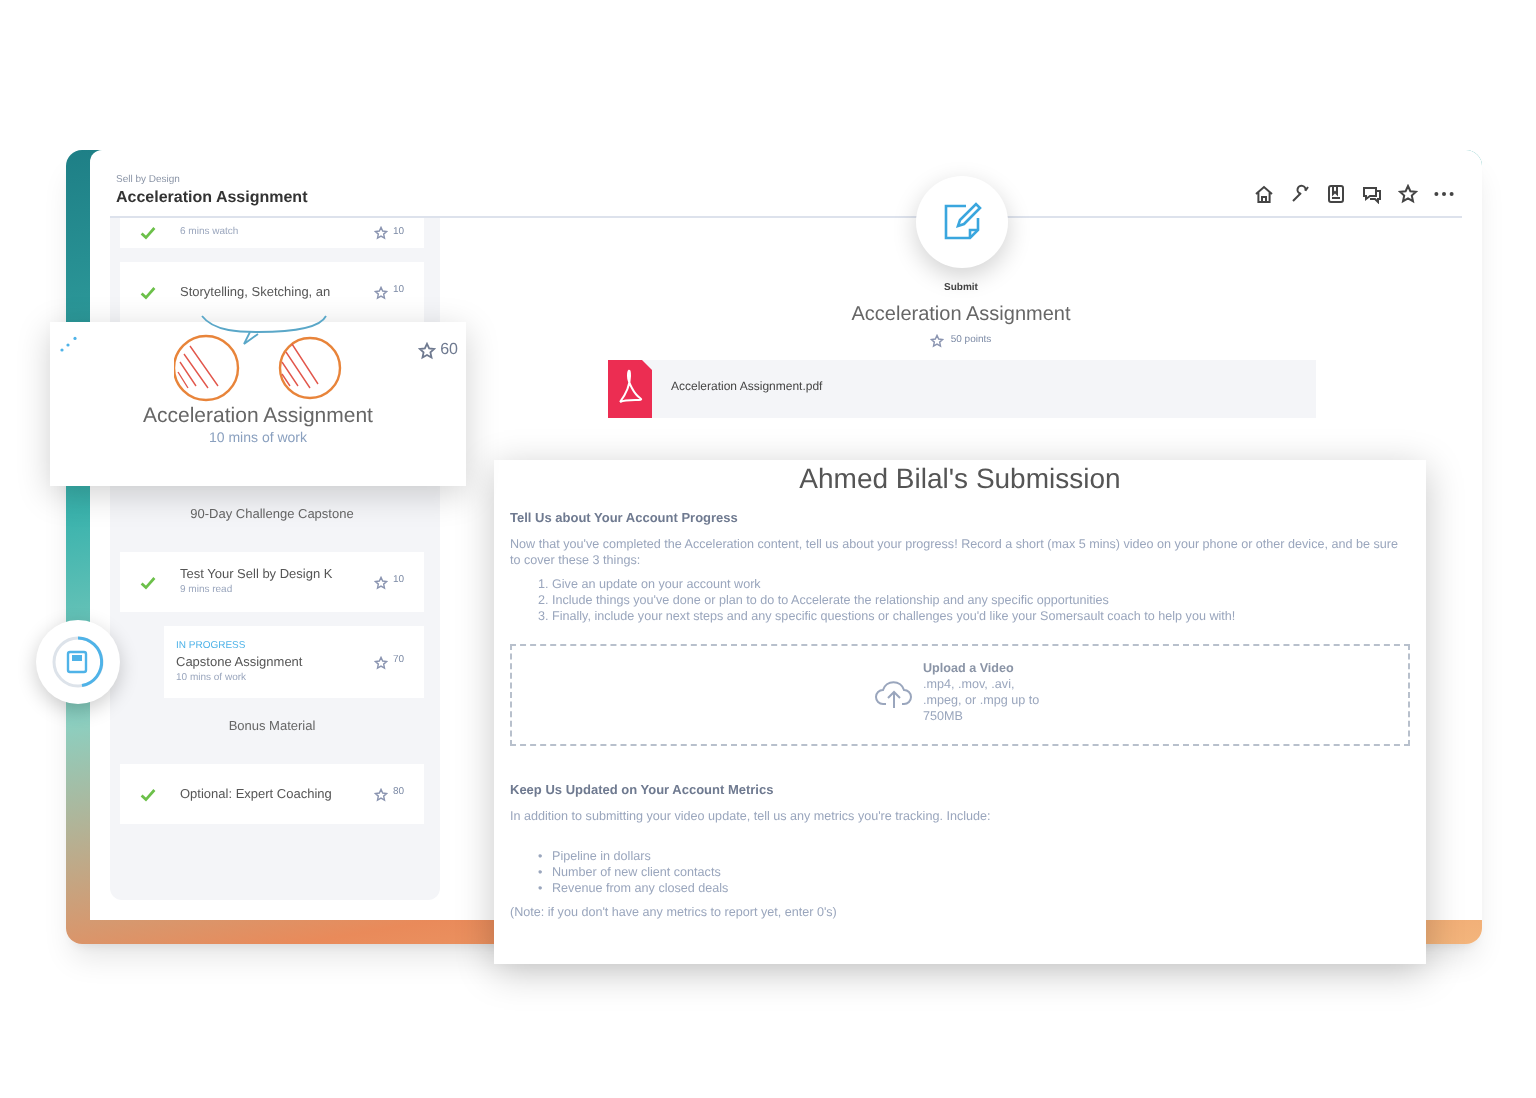  I want to click on more-icon, so click(1444, 194).